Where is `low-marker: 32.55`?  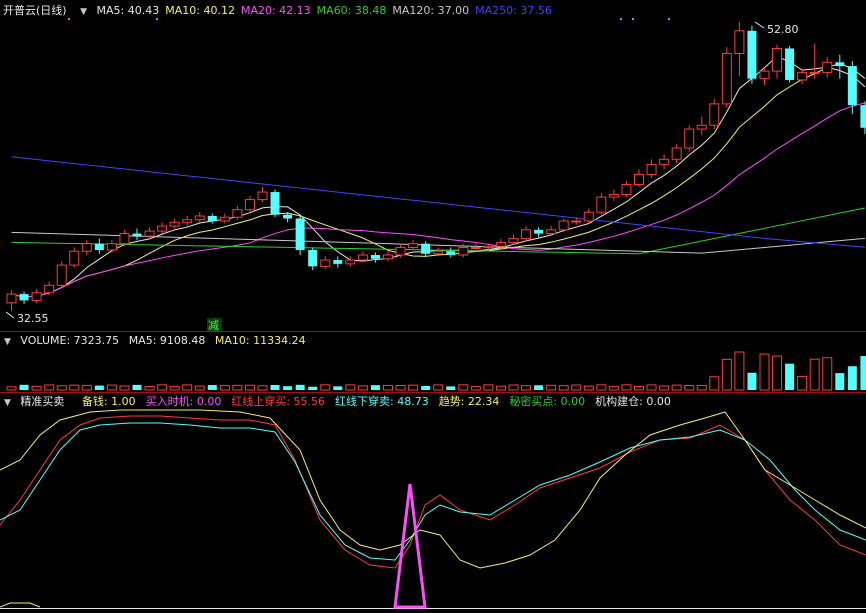
low-marker: 32.55 is located at coordinates (27, 318).